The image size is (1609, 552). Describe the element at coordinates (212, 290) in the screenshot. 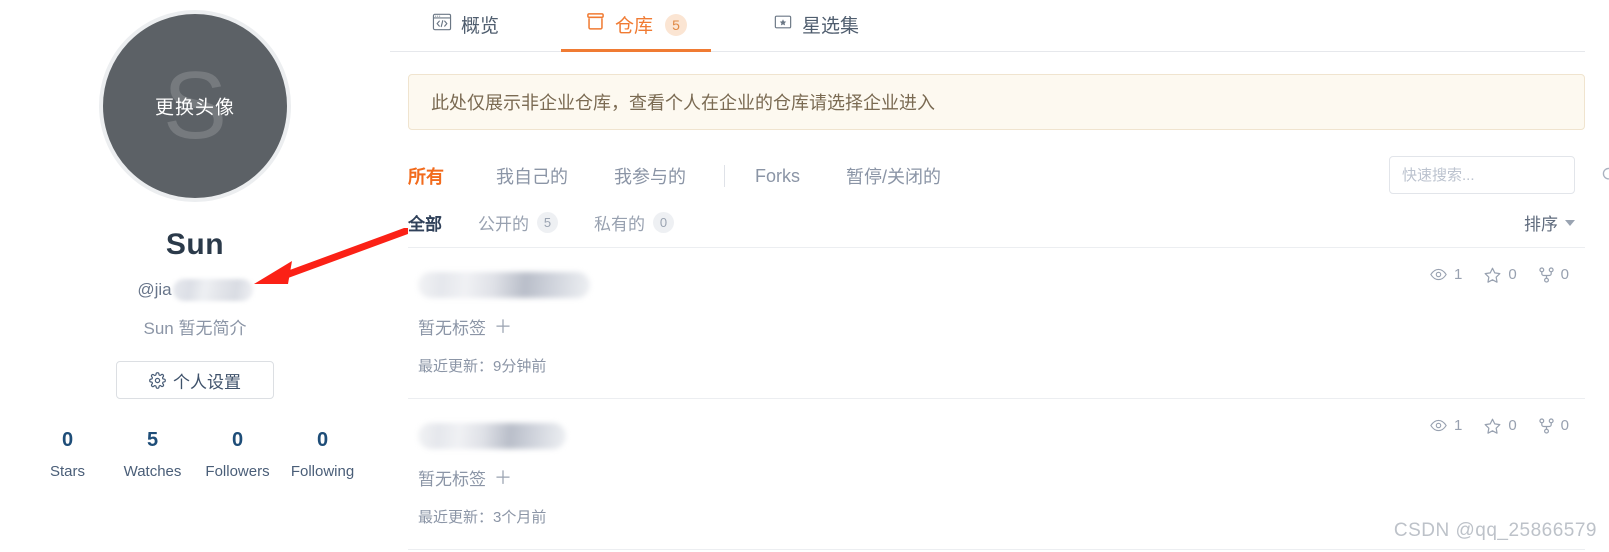

I see `redacted-username-block` at that location.